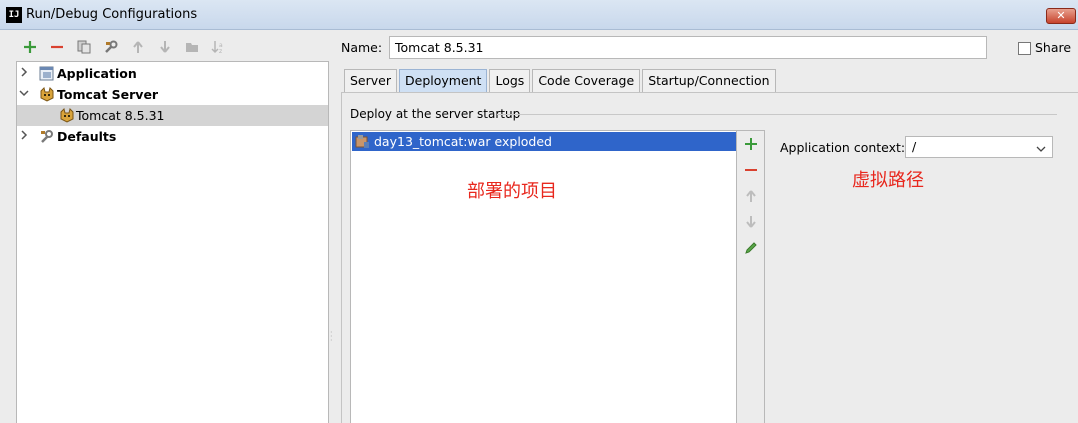 The height and width of the screenshot is (423, 1078). I want to click on window-title: Run/Debug Configurations, so click(112, 14).